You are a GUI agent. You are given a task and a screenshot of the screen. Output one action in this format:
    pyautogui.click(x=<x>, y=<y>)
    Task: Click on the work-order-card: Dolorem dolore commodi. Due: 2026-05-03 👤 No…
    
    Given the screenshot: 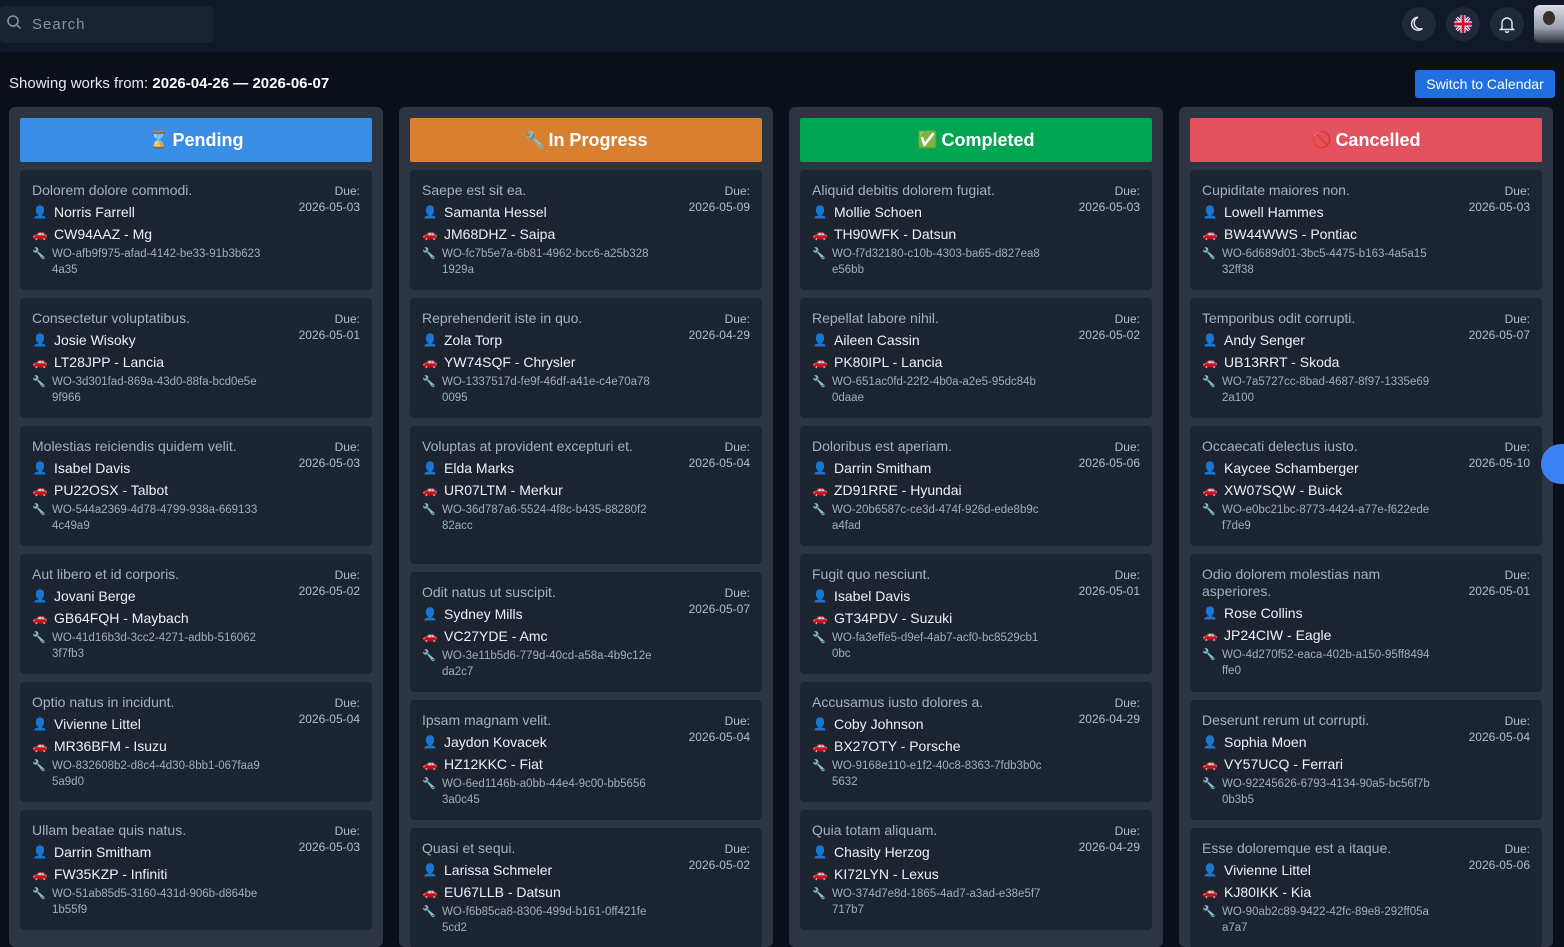 What is the action you would take?
    pyautogui.click(x=196, y=230)
    